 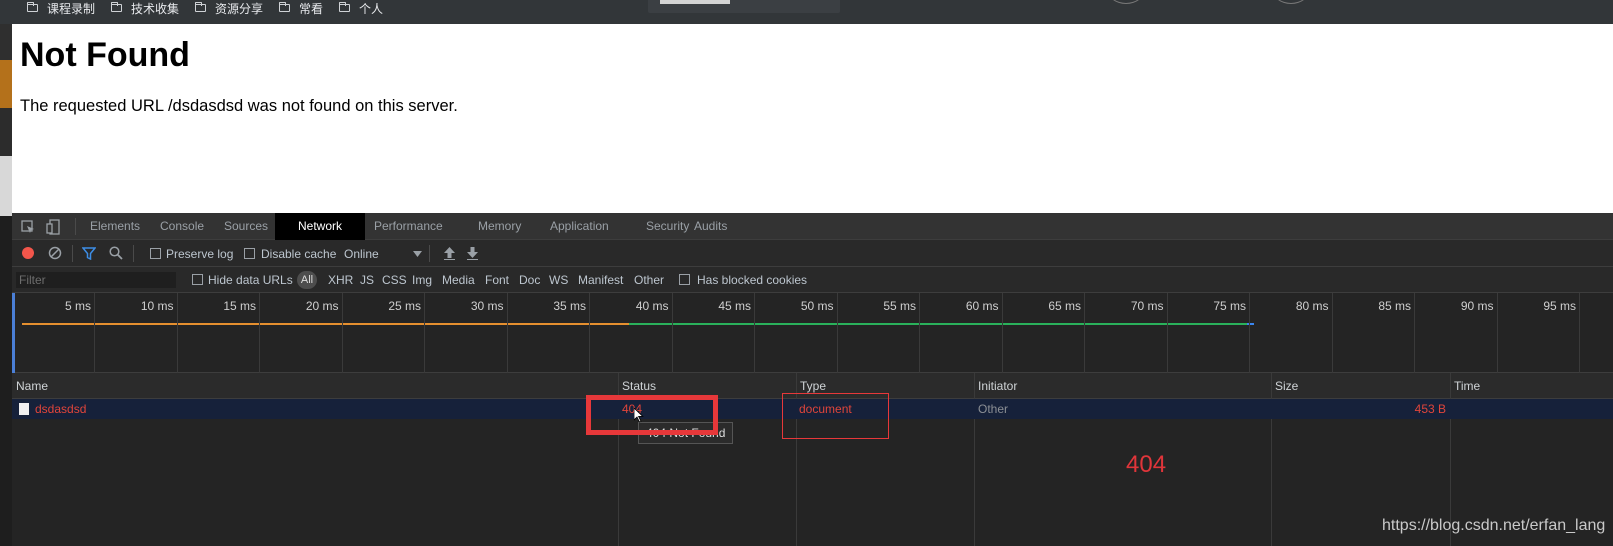 I want to click on column-name: Name, so click(x=30, y=386).